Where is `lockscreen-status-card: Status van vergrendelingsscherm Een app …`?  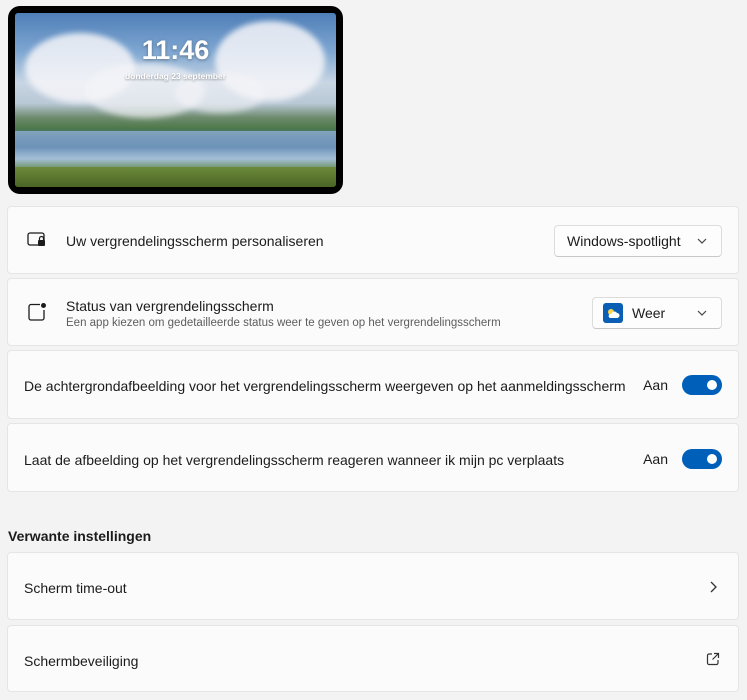
lockscreen-status-card: Status van vergrendelingsscherm Een app … is located at coordinates (373, 312).